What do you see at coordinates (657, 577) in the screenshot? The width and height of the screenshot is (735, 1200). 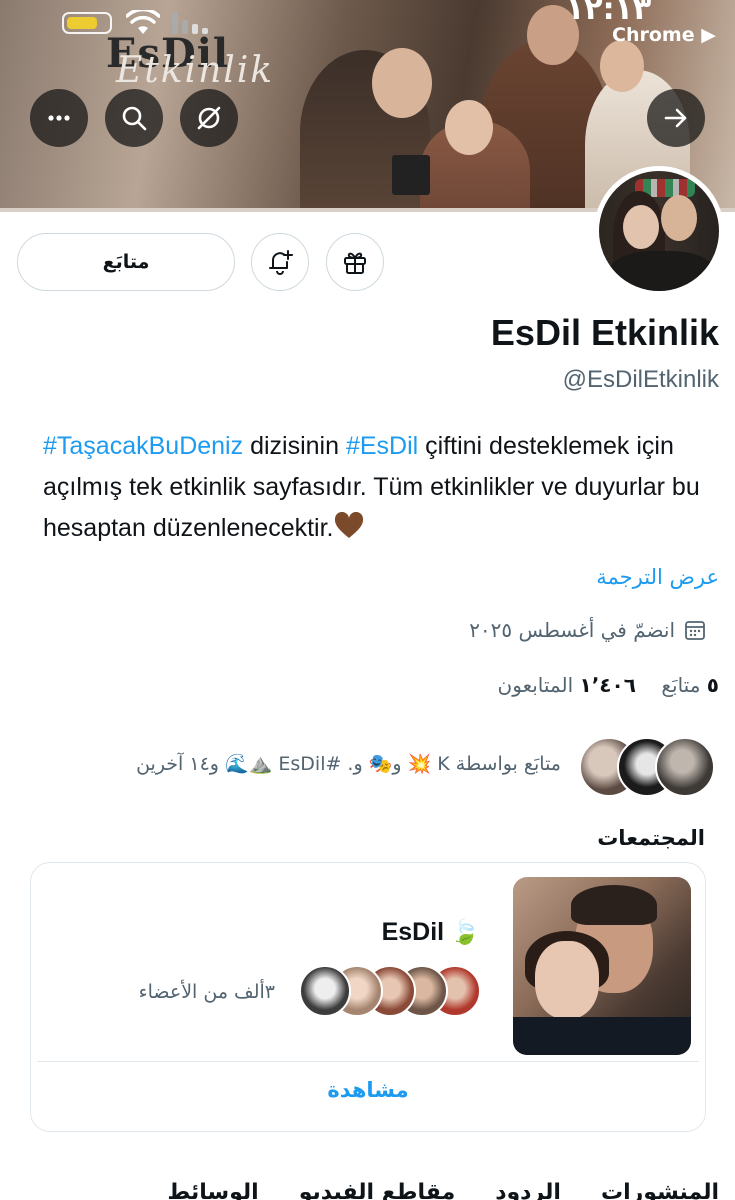 I see `translate-link: عرض الترجمة` at bounding box center [657, 577].